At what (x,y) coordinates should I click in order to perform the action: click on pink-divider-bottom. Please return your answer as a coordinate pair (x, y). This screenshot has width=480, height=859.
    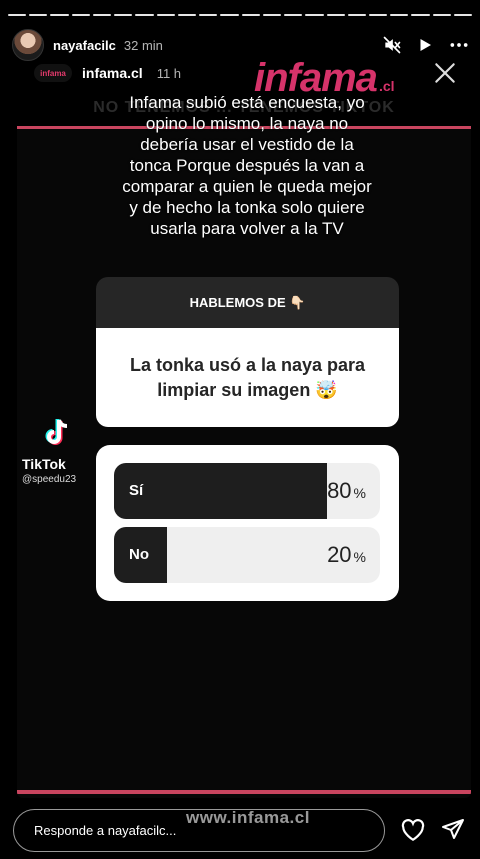
    Looking at the image, I should click on (244, 792).